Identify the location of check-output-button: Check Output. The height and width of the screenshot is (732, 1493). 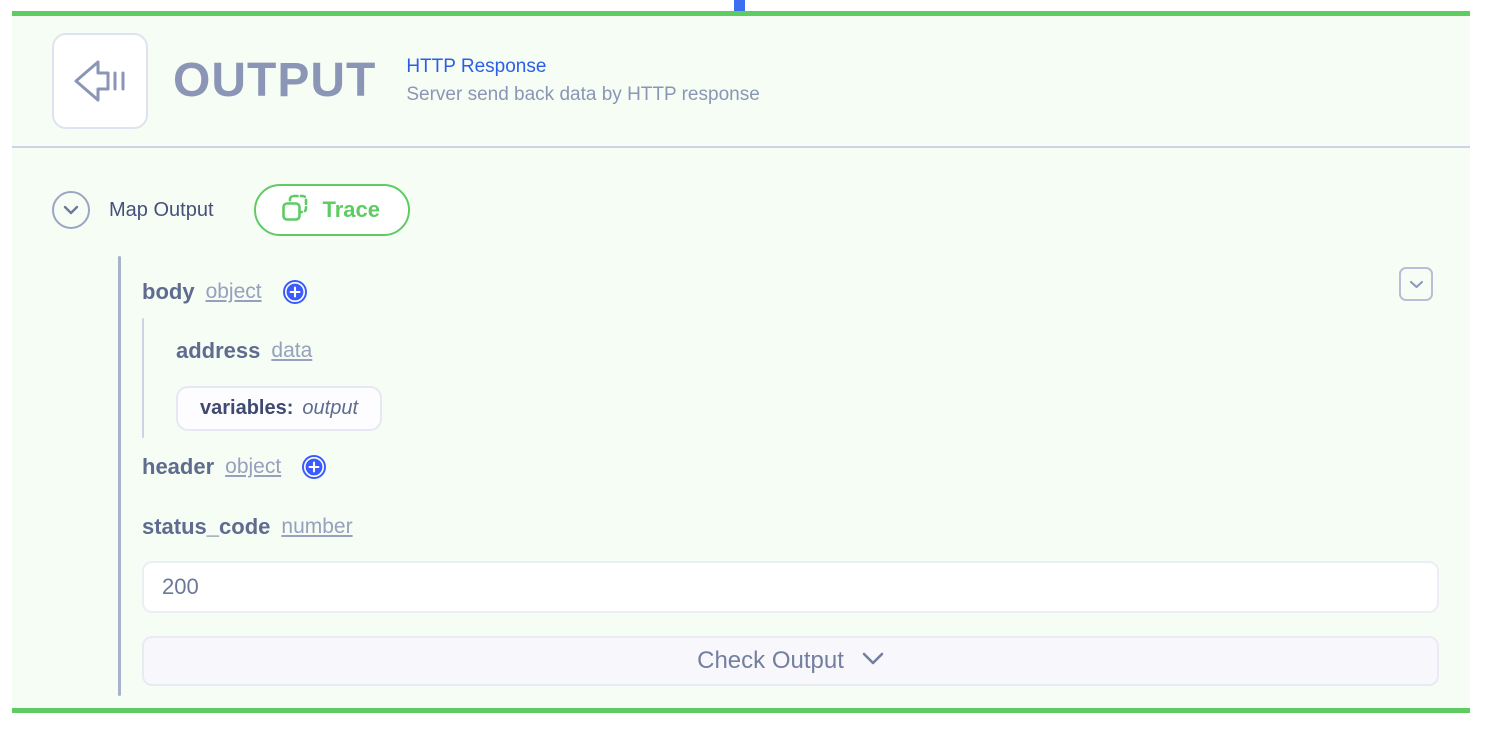
(790, 661).